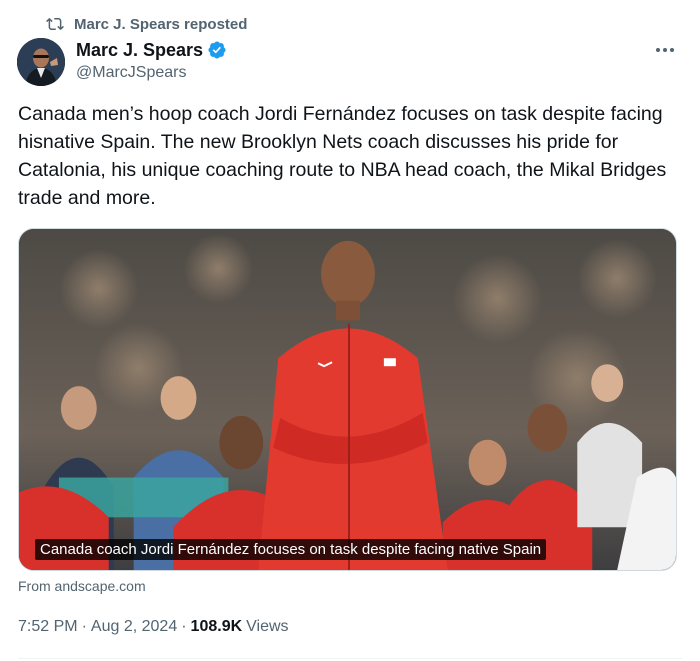 The image size is (700, 661). Describe the element at coordinates (48, 627) in the screenshot. I see `tweet-time: 7:52 PM` at that location.